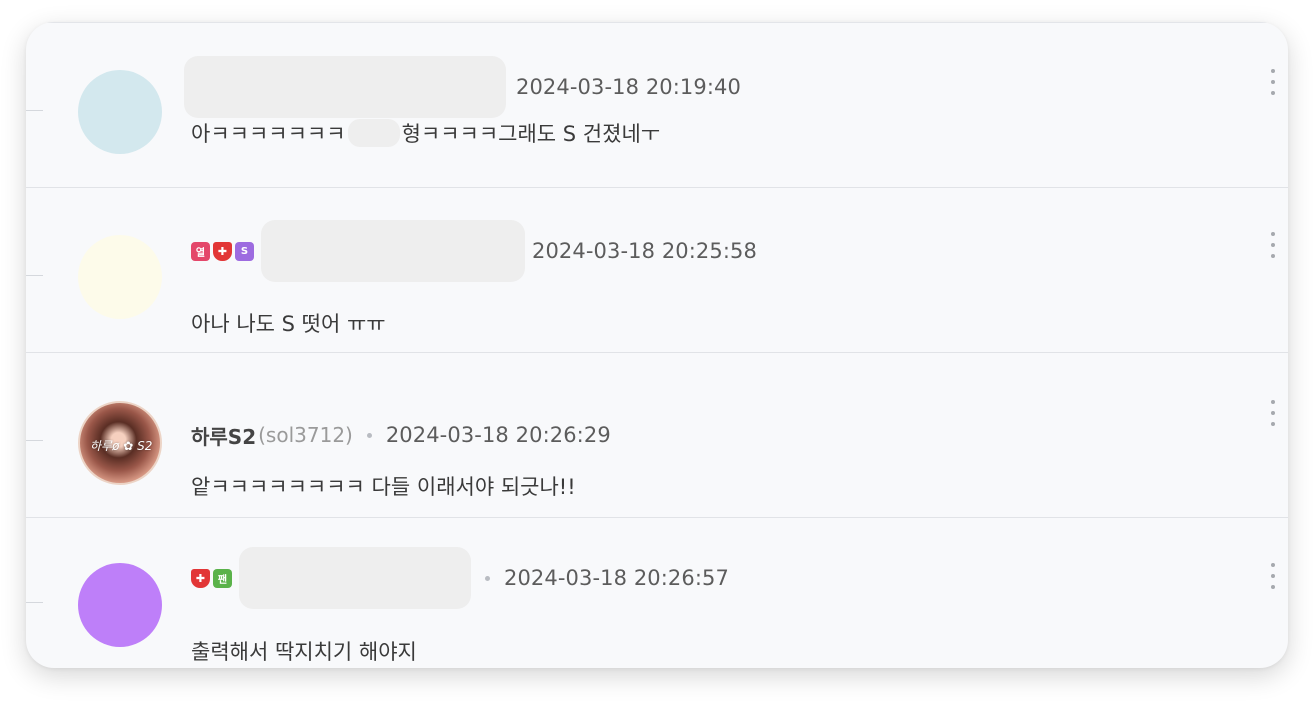  I want to click on fan-level-badge-icon: 열, so click(200, 251).